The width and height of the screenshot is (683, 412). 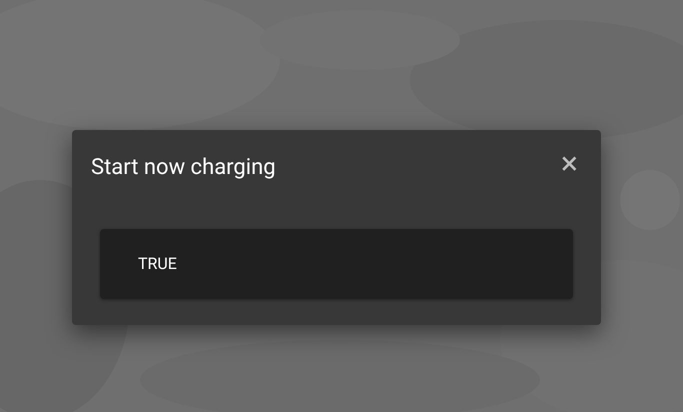 What do you see at coordinates (183, 168) in the screenshot?
I see `dialog-title: Start now charging` at bounding box center [183, 168].